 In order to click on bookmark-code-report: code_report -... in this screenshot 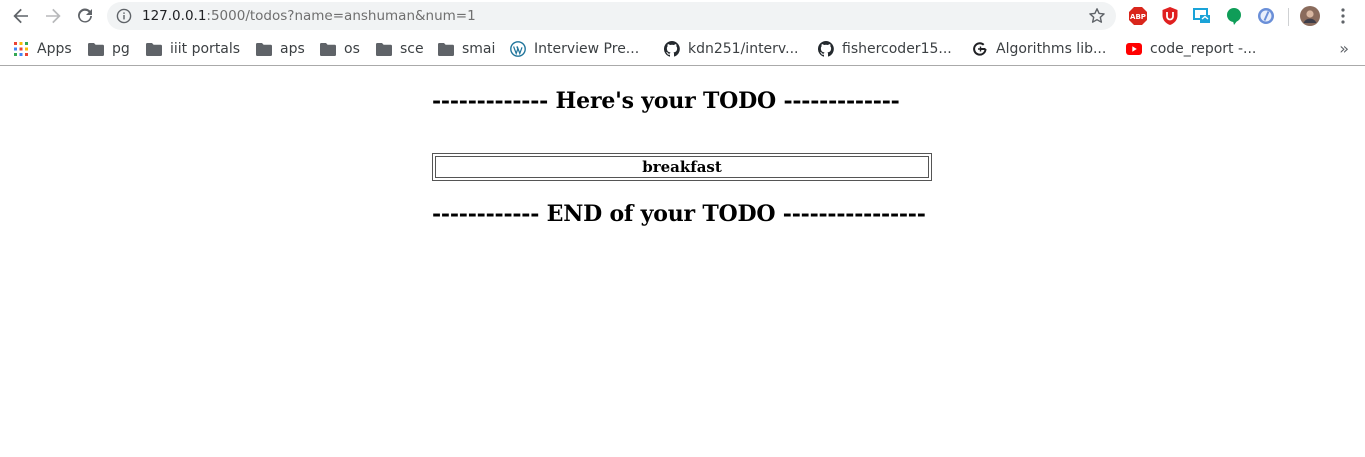, I will do `click(1191, 49)`.